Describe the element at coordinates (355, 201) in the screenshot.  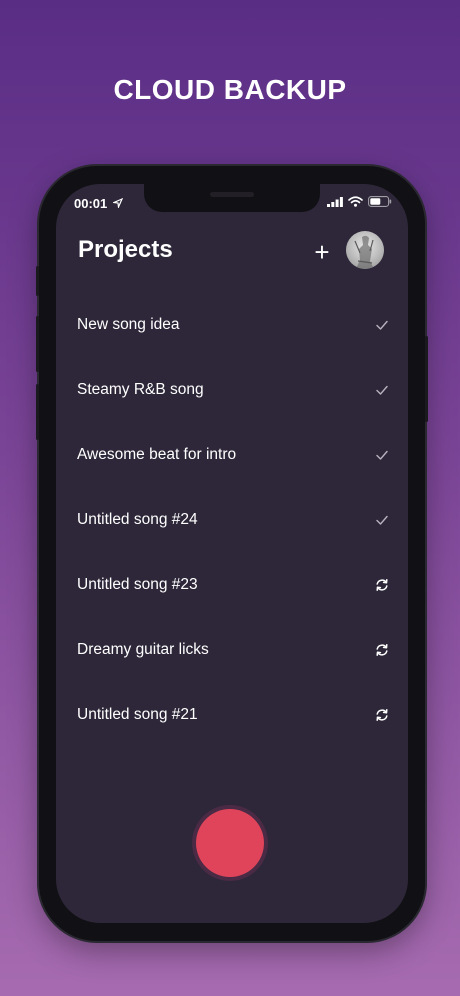
I see `wifi-icon` at that location.